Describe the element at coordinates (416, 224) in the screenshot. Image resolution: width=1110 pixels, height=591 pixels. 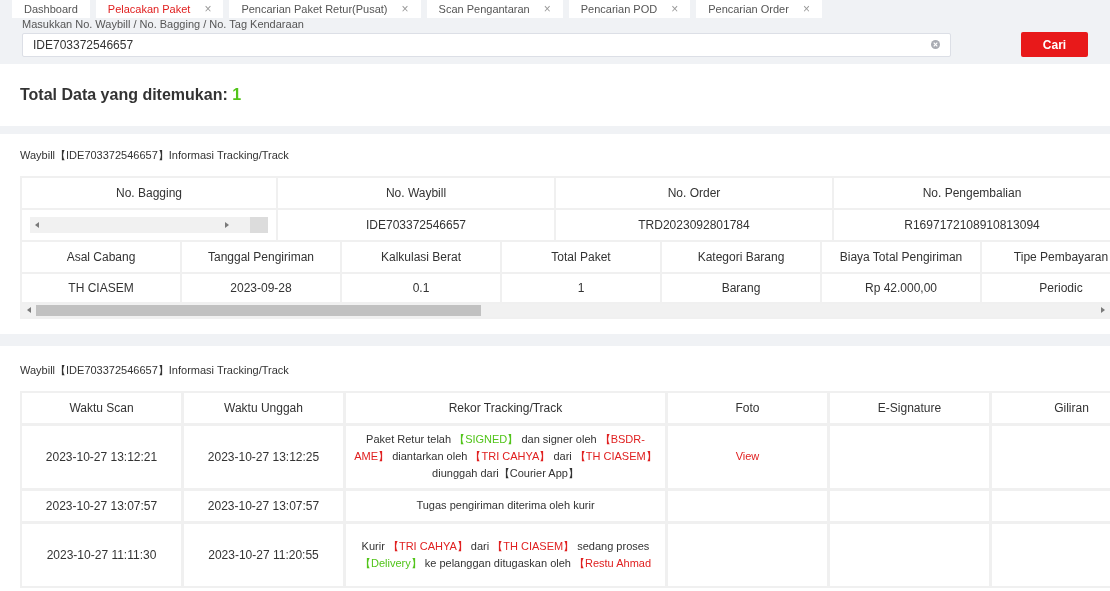
I see `table-cell: IDE703372546657` at that location.